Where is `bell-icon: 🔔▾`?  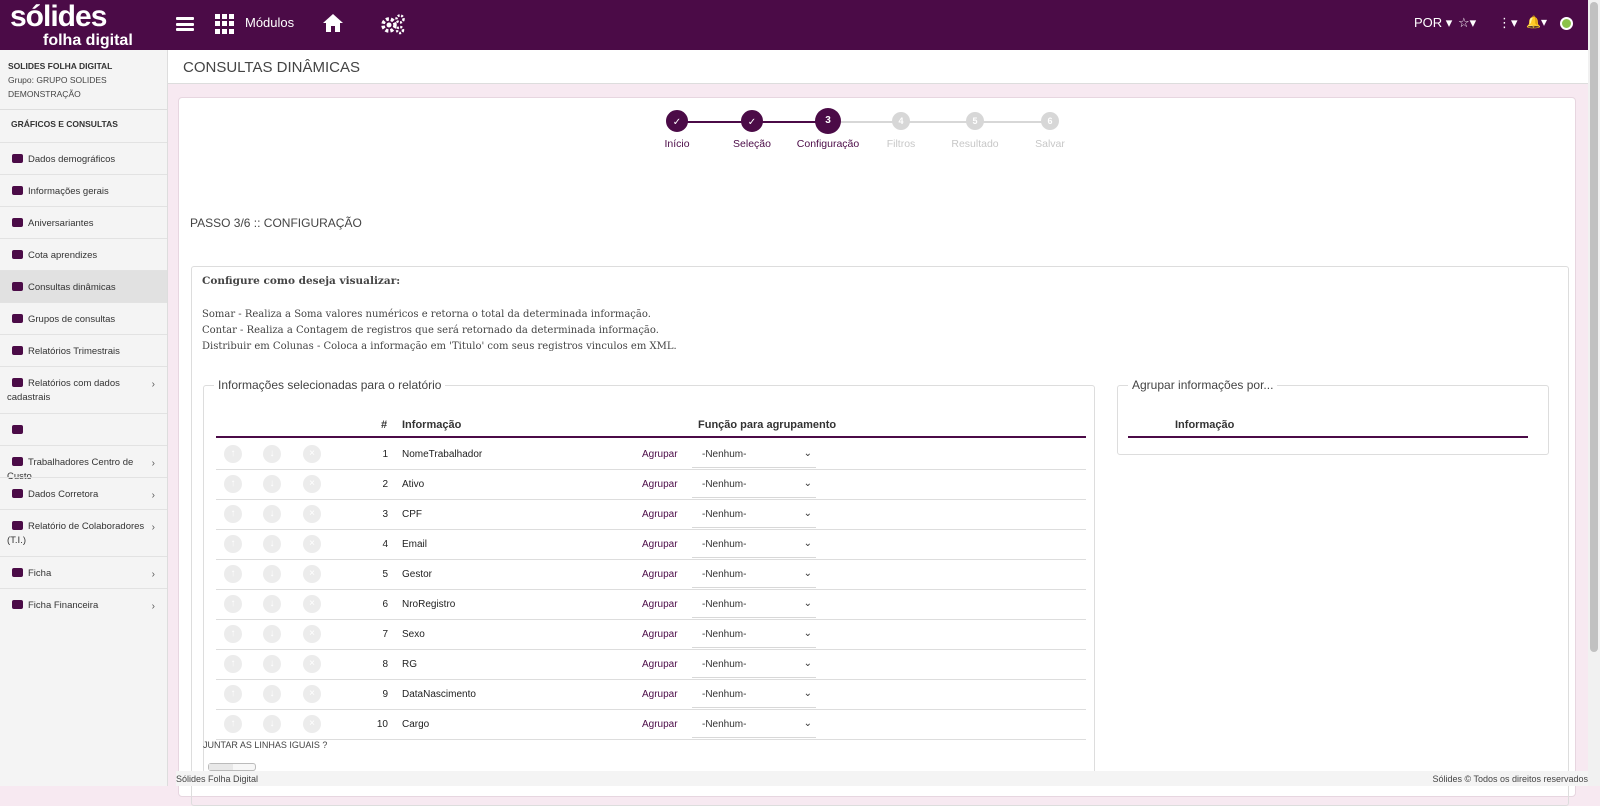
bell-icon: 🔔▾ is located at coordinates (1536, 22).